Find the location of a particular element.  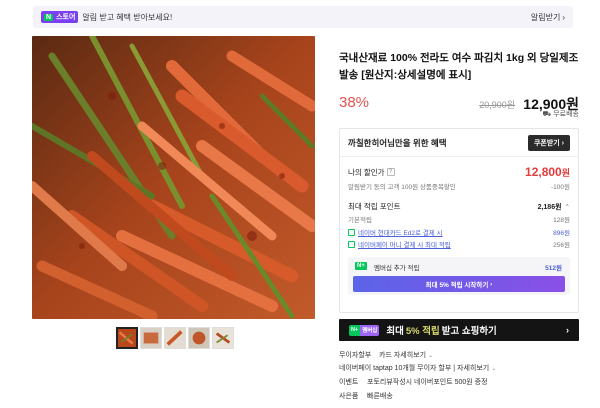

basic-points-row: 기본적립 128원 is located at coordinates (459, 219).